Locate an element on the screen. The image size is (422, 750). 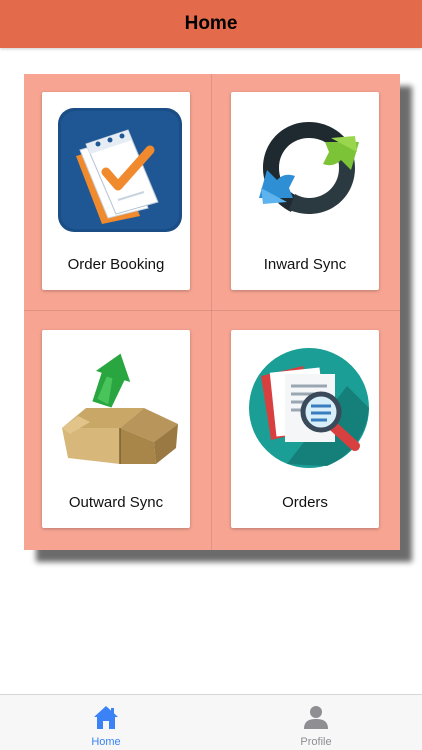
tab-profile: Profile is located at coordinates (316, 722).